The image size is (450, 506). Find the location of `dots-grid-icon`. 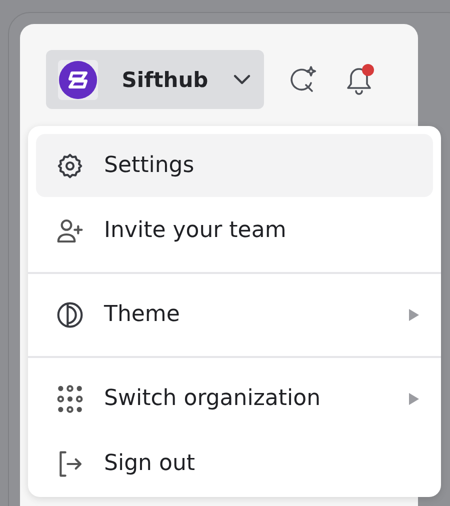

dots-grid-icon is located at coordinates (70, 398).